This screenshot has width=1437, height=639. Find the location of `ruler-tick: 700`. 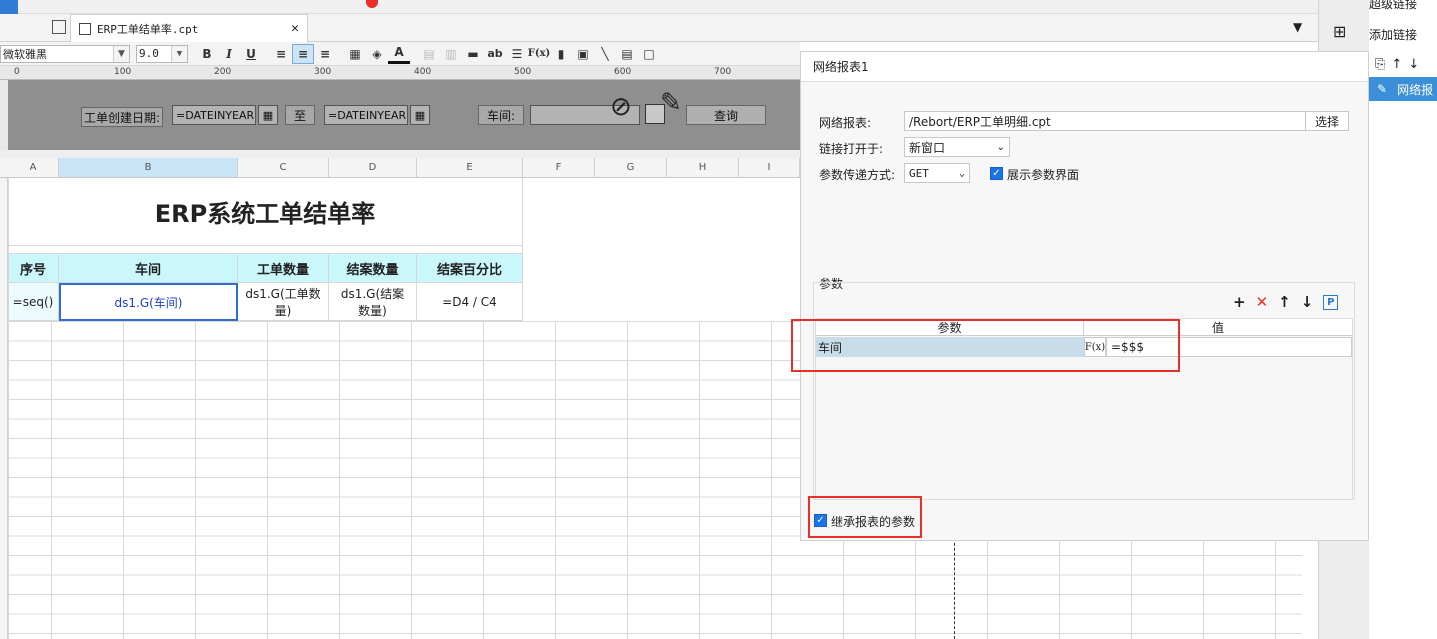

ruler-tick: 700 is located at coordinates (723, 72).